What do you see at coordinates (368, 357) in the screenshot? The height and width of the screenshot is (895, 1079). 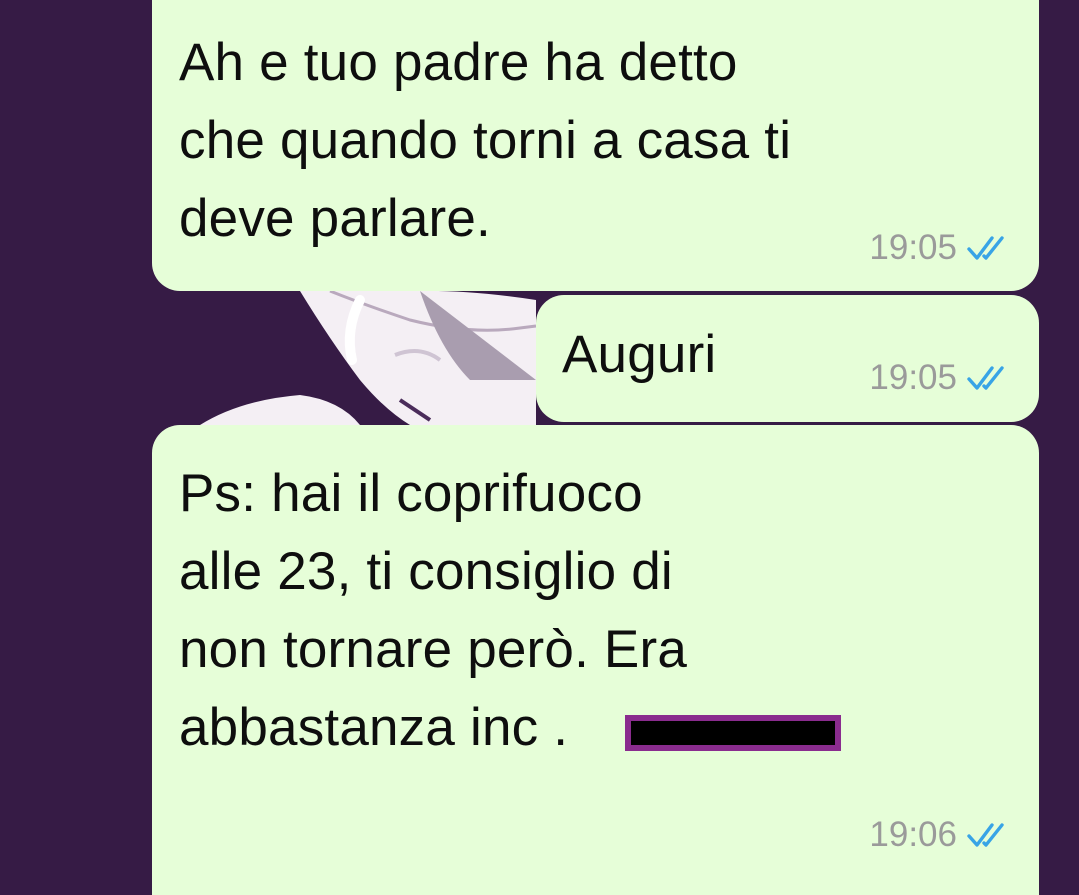 I see `wallpaper-doodle-icon` at bounding box center [368, 357].